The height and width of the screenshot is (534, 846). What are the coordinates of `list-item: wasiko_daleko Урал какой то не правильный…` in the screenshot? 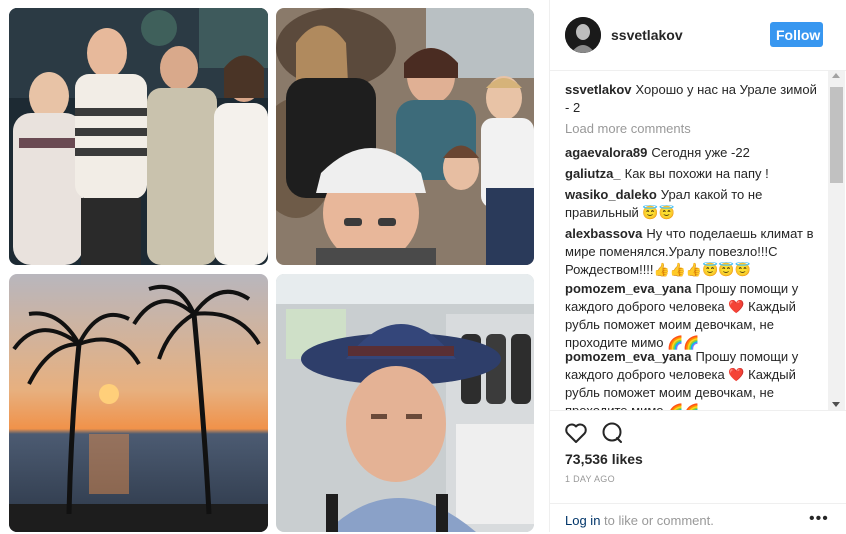 It's located at (692, 204).